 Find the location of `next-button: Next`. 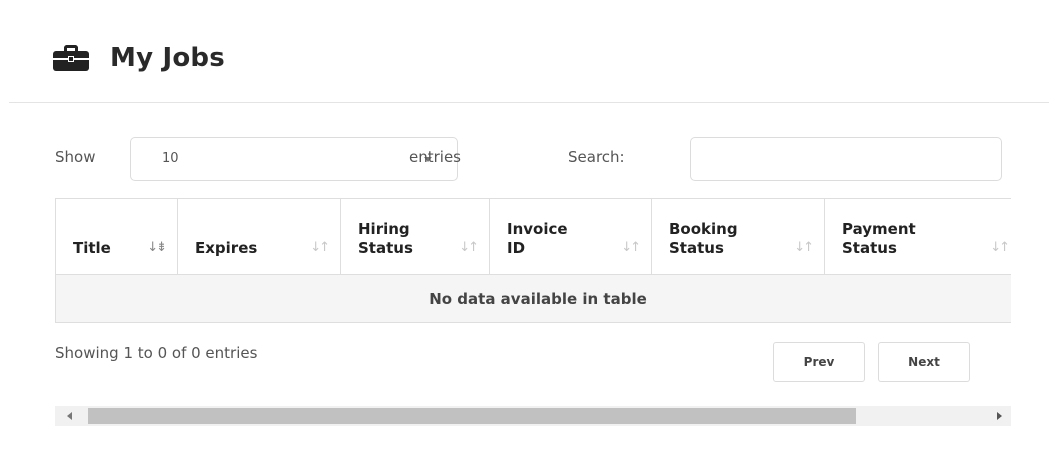

next-button: Next is located at coordinates (924, 362).